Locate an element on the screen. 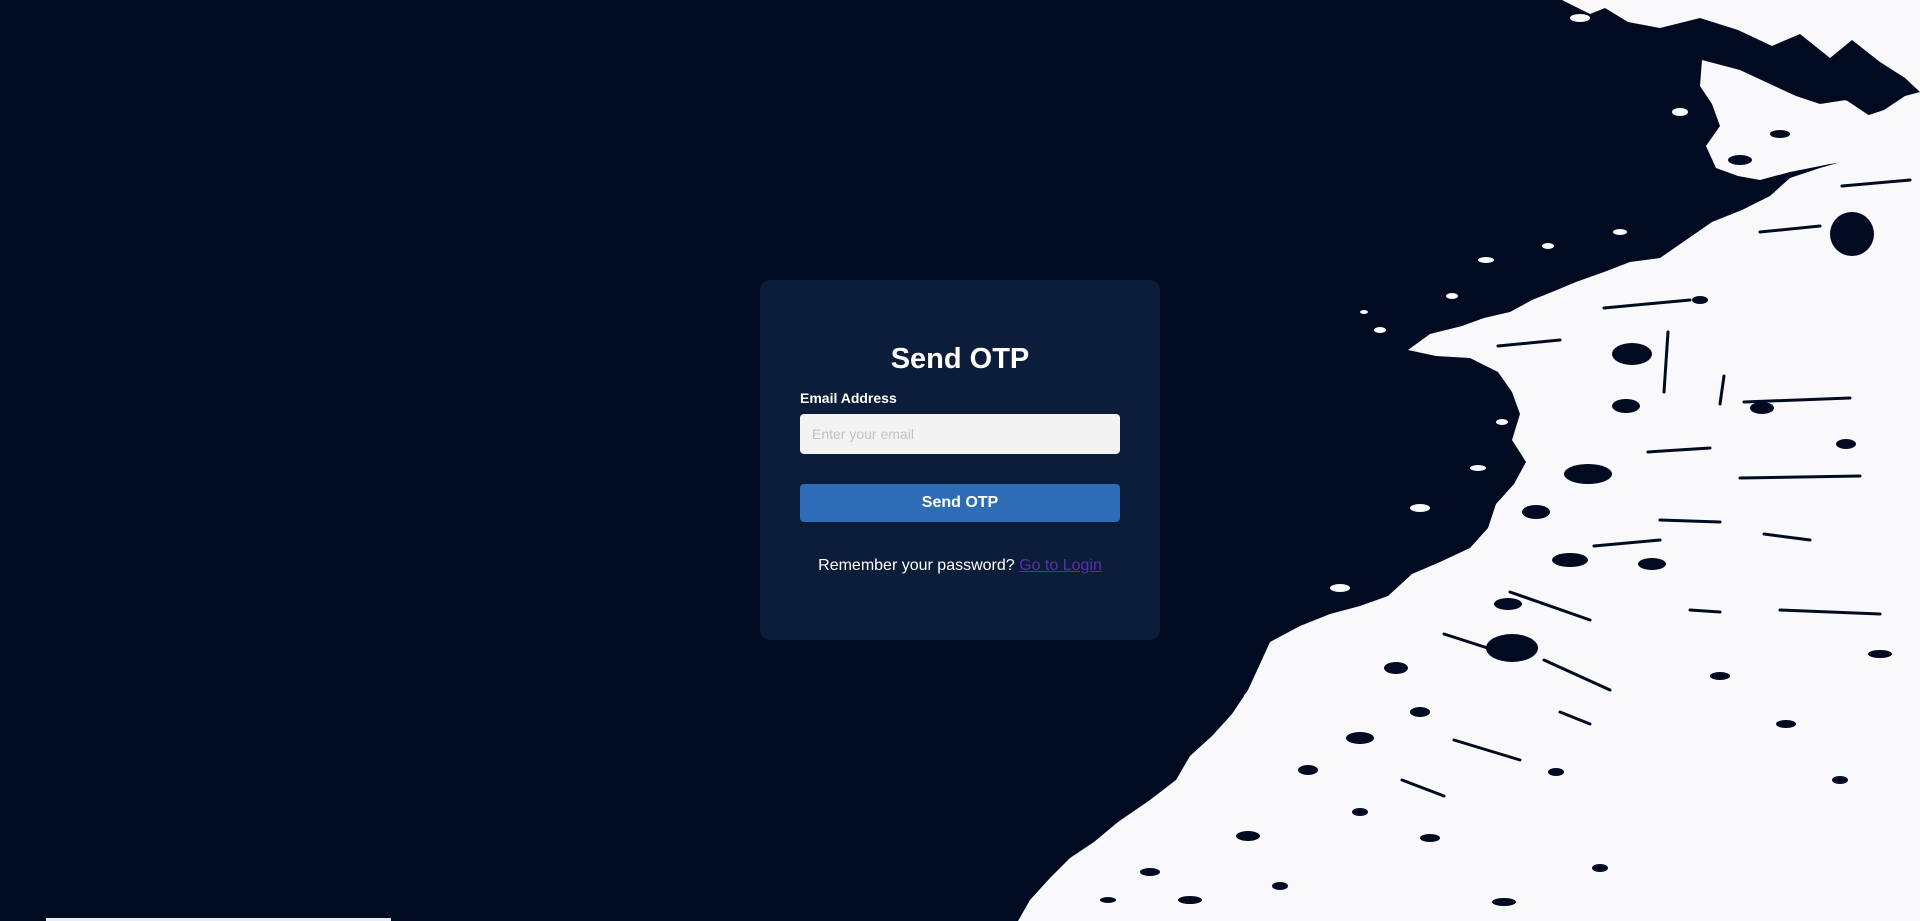  login-prompt: Remember your password? Go to Login is located at coordinates (960, 566).